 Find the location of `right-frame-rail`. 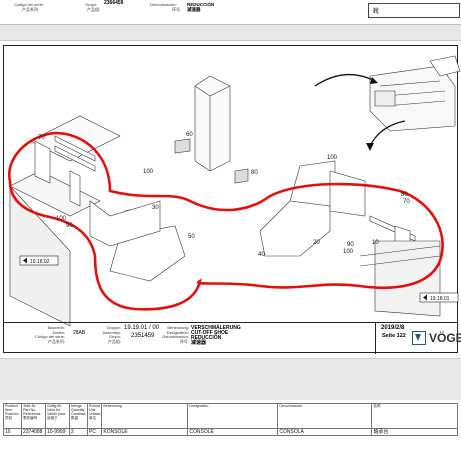

right-frame-rail is located at coordinates (407, 278).